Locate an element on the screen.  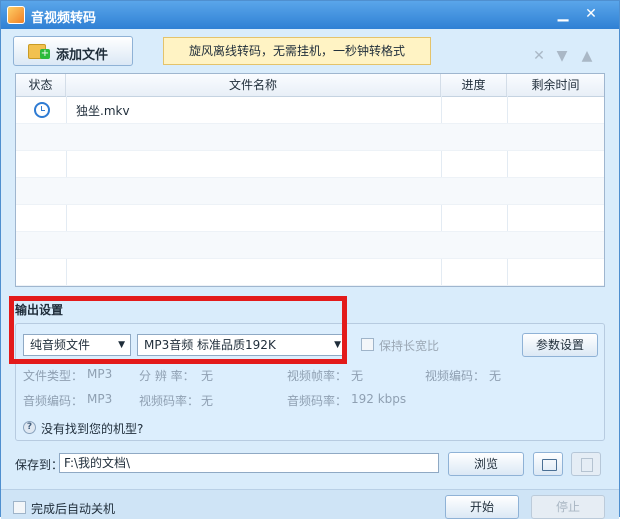
keep-ratio-checkbox is located at coordinates (367, 344).